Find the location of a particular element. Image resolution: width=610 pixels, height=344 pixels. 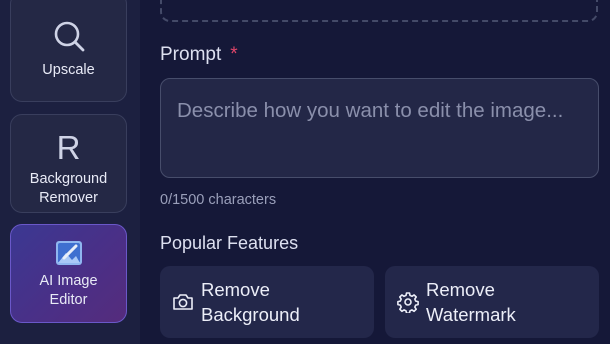

prompt-label: Prompt * is located at coordinates (199, 55).